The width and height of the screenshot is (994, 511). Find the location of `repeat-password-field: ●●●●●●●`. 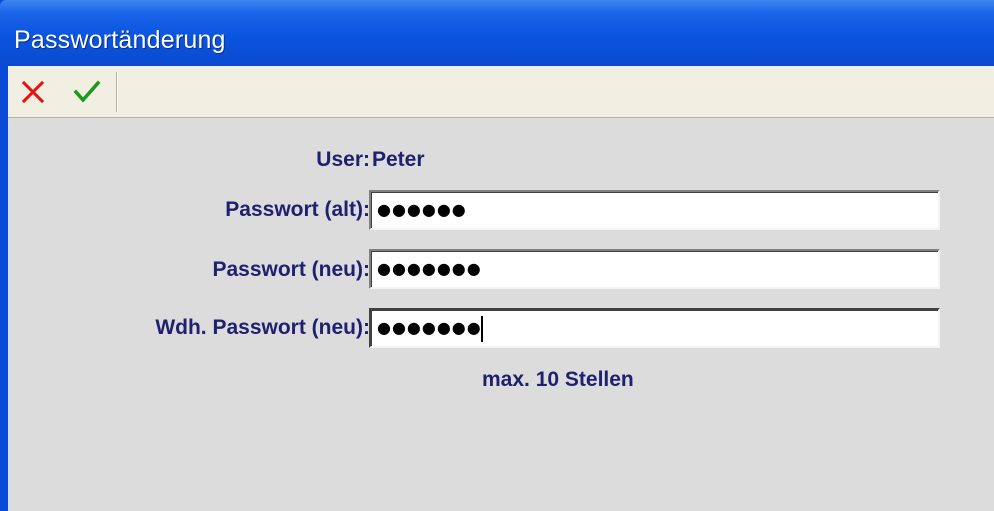

repeat-password-field: ●●●●●●● is located at coordinates (654, 328).